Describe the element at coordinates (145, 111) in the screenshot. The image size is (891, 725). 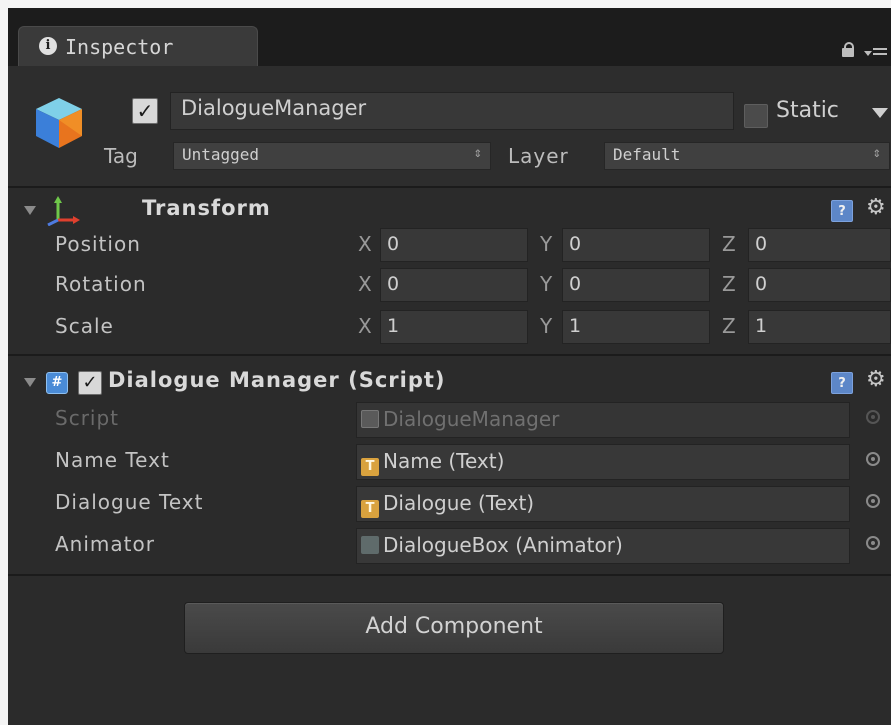
I see `active-checkbox: ✓` at that location.